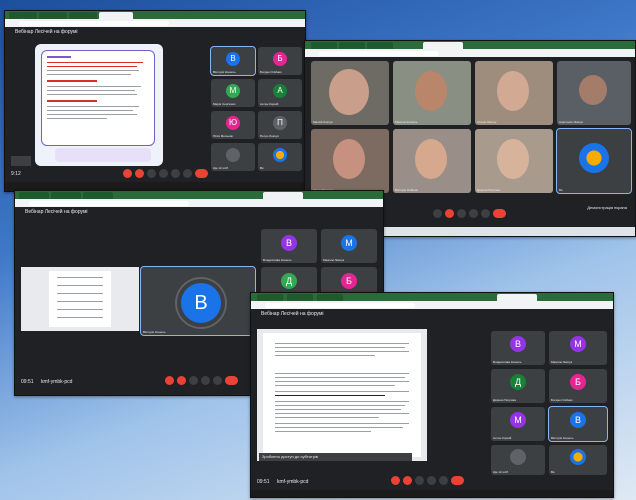 This screenshot has height=500, width=636. What do you see at coordinates (432, 93) in the screenshot?
I see `video-tile: Максим Кошель` at bounding box center [432, 93].